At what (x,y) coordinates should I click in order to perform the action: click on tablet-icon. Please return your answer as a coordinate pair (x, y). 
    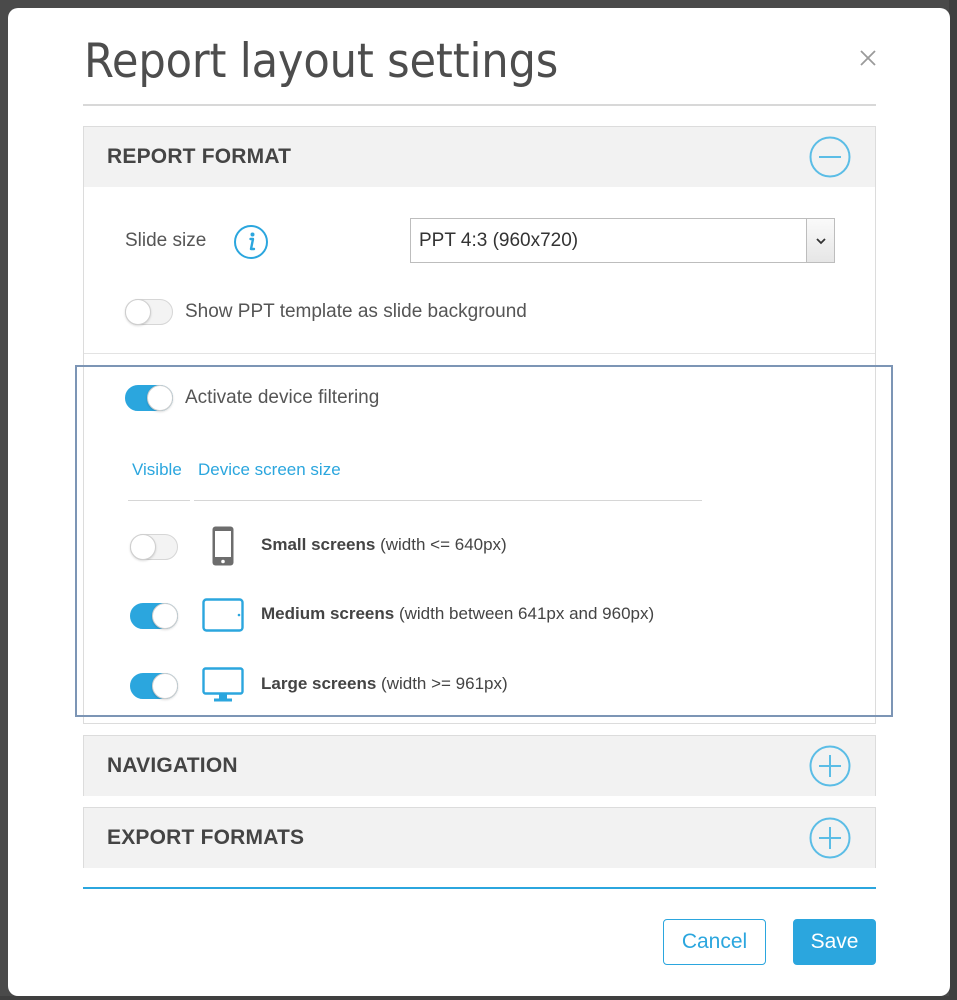
    Looking at the image, I should click on (223, 615).